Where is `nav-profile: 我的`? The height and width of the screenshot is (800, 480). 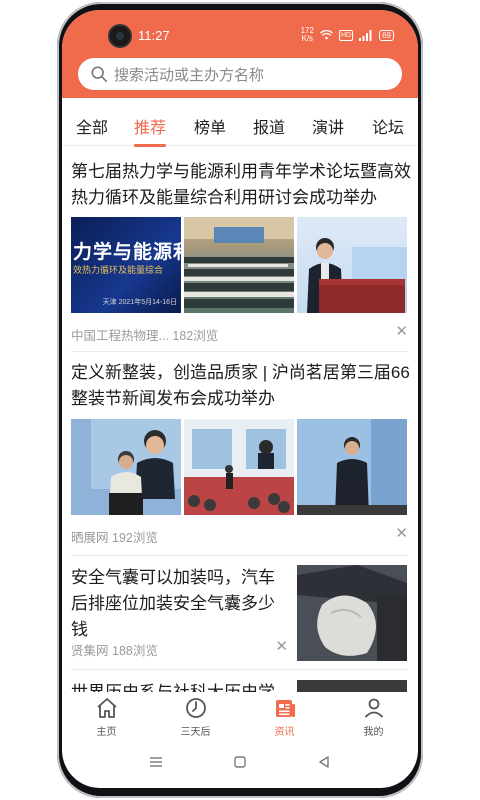 nav-profile: 我的 is located at coordinates (373, 716).